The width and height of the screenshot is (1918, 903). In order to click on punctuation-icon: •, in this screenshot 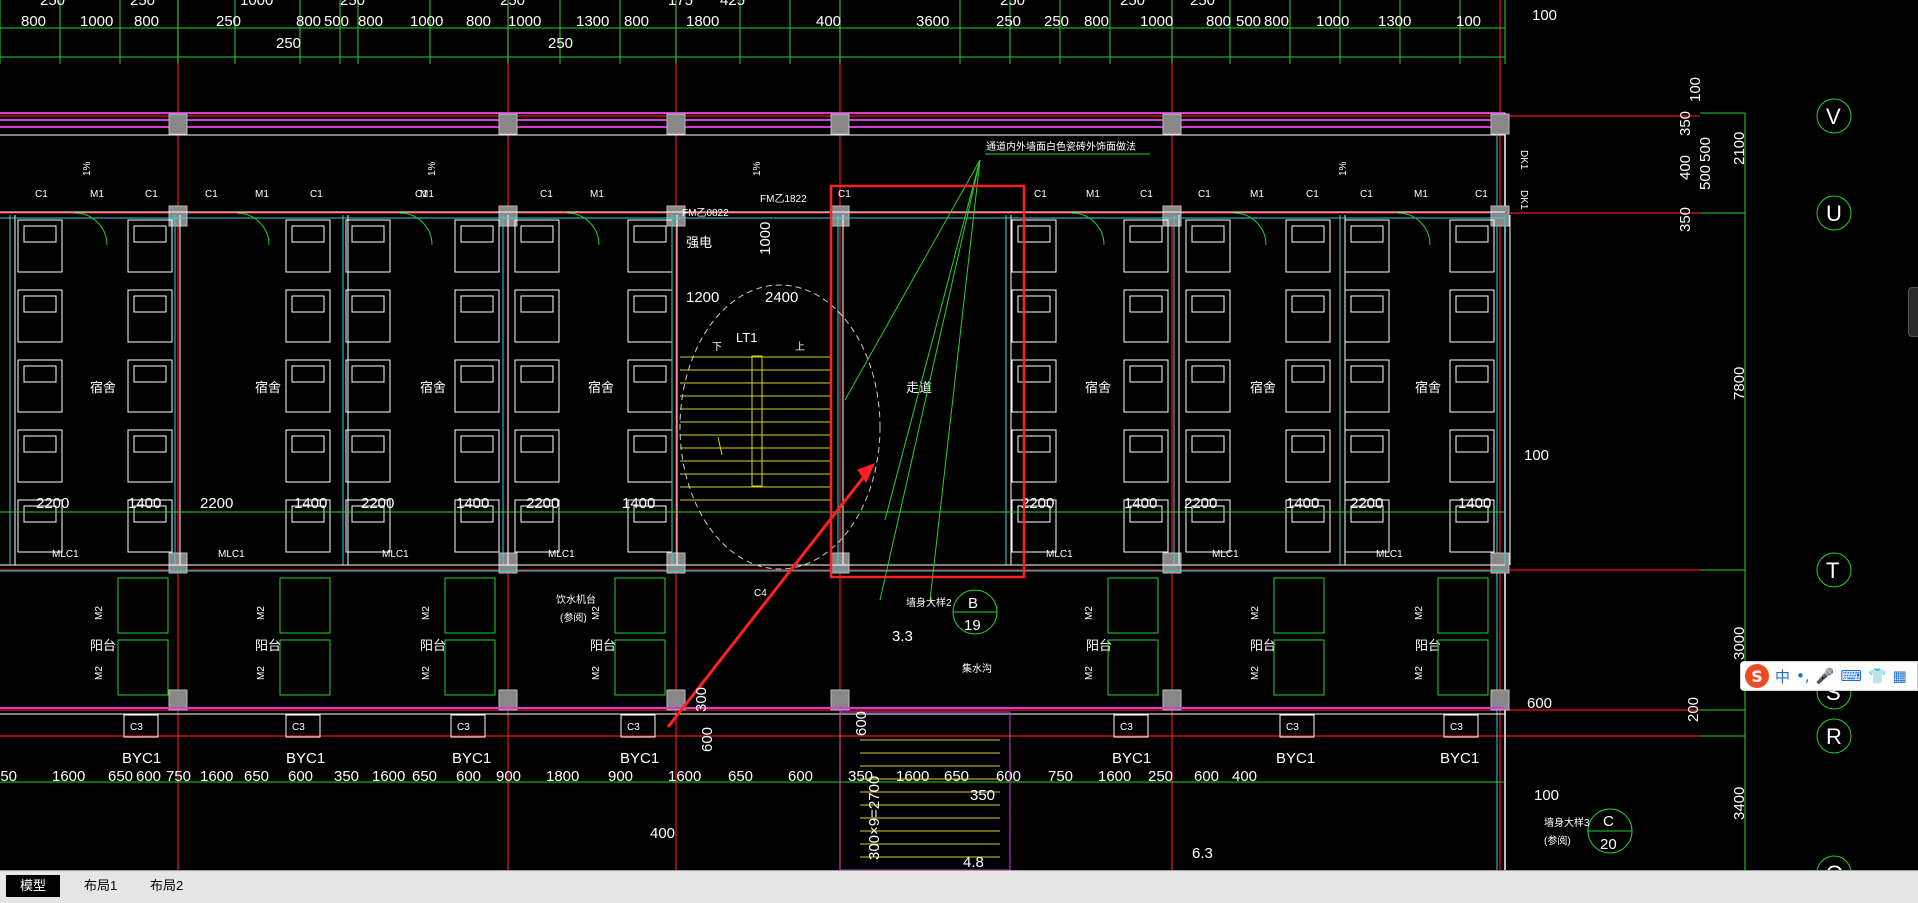, I will do `click(1803, 676)`.